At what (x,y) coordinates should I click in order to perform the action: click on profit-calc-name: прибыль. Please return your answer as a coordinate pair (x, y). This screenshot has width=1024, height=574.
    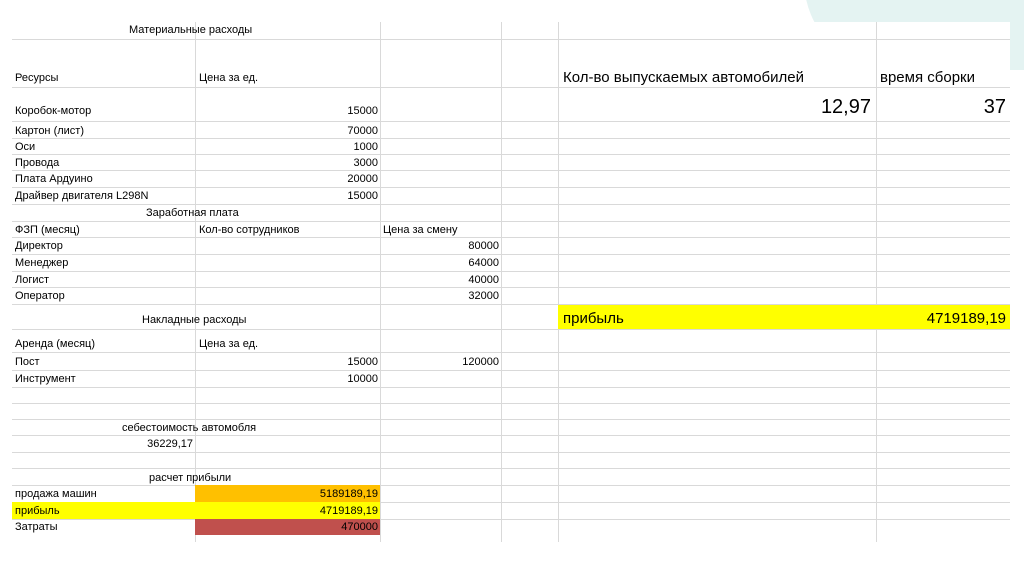
    Looking at the image, I should click on (37, 511).